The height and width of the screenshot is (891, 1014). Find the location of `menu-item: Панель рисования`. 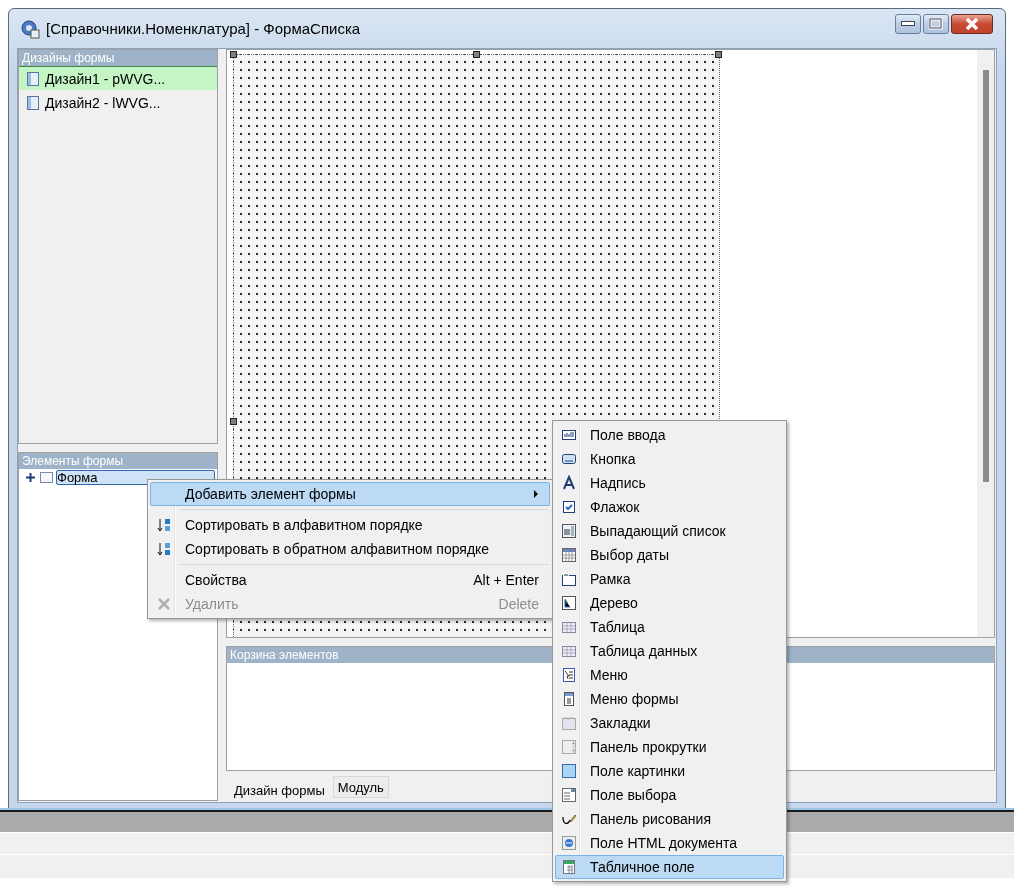

menu-item: Панель рисования is located at coordinates (669, 819).